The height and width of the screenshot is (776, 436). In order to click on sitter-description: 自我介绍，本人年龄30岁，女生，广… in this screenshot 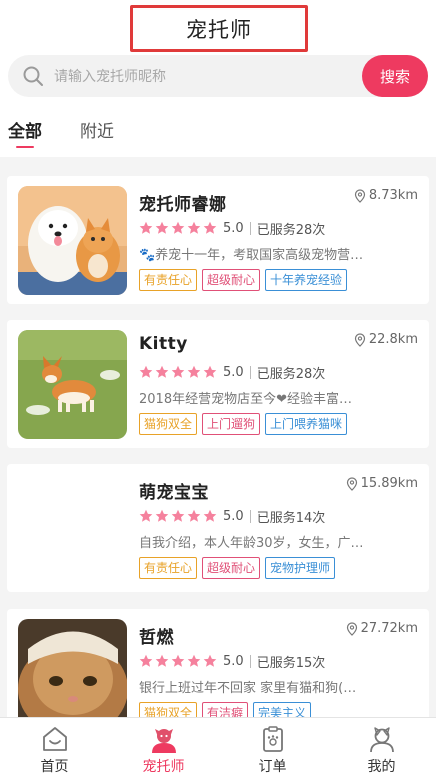, I will do `click(251, 543)`.